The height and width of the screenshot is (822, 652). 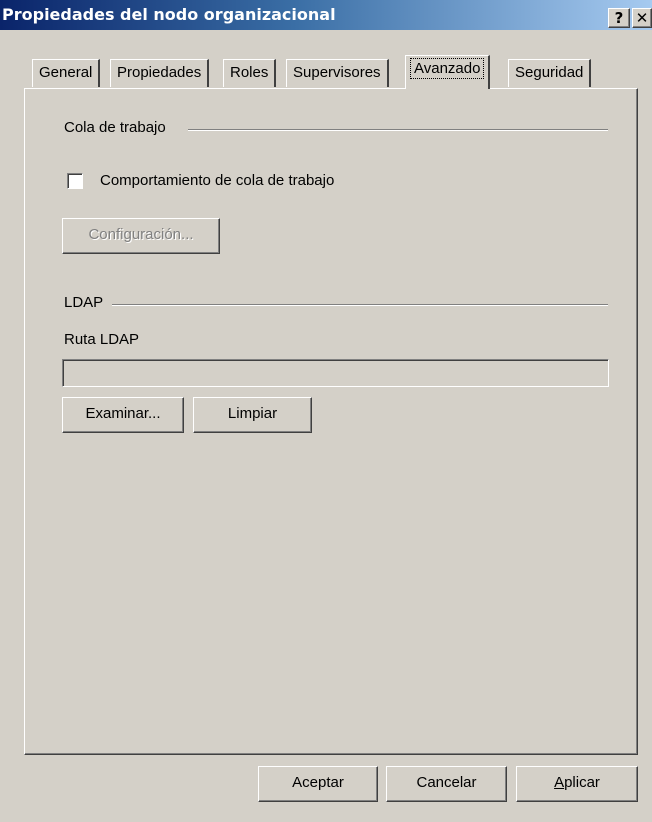 What do you see at coordinates (582, 782) in the screenshot?
I see `apply-label-rest: plicar` at bounding box center [582, 782].